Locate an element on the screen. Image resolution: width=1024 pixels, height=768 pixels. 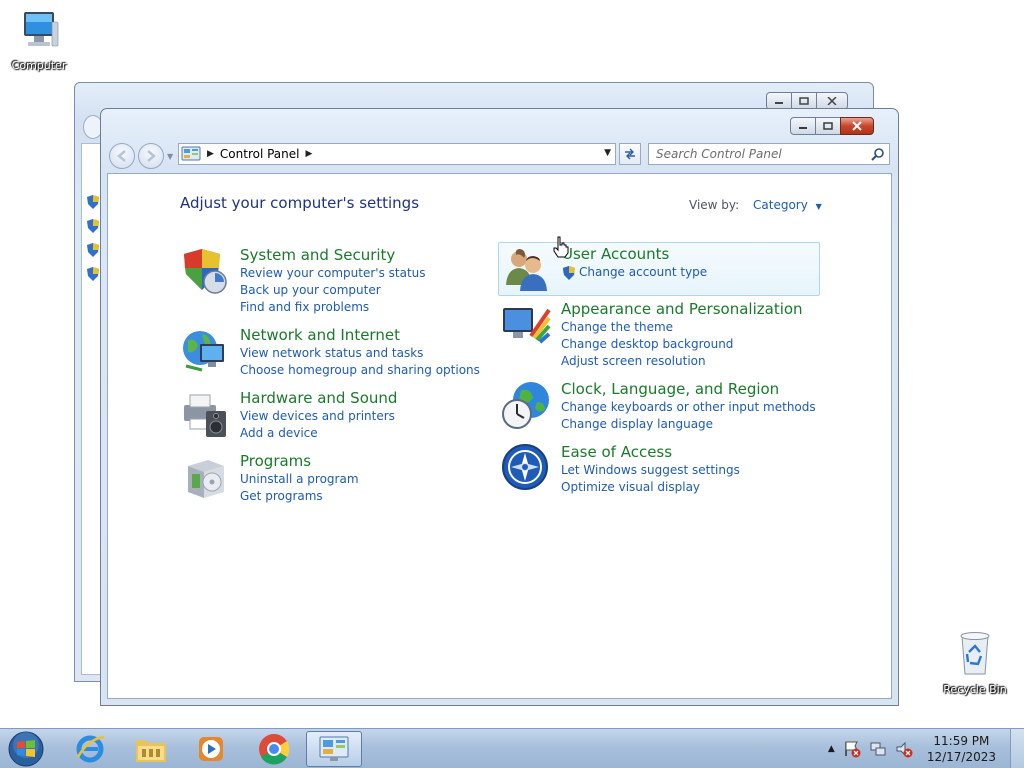
view-by: View by: Category ▼ is located at coordinates (755, 205).